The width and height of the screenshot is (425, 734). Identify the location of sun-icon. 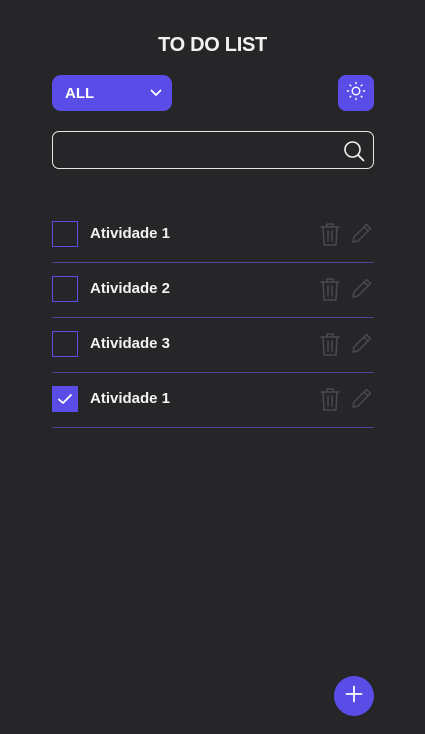
(356, 93).